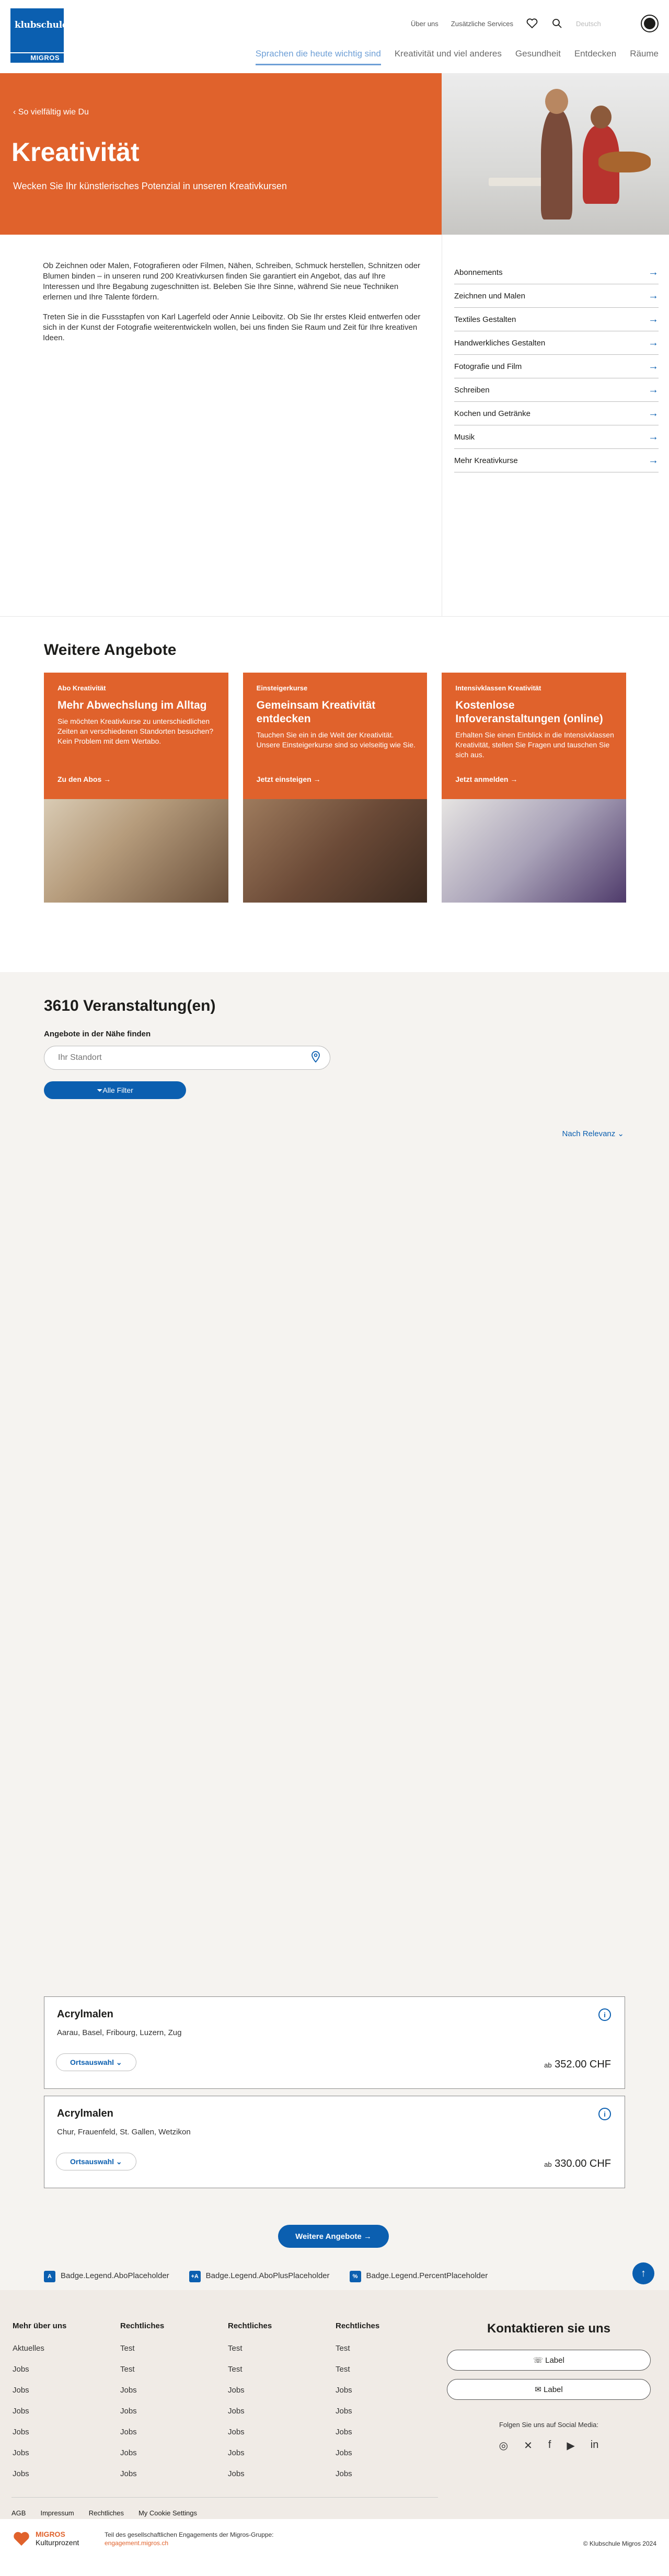 Image resolution: width=669 pixels, height=2576 pixels. I want to click on search-icon, so click(557, 23).